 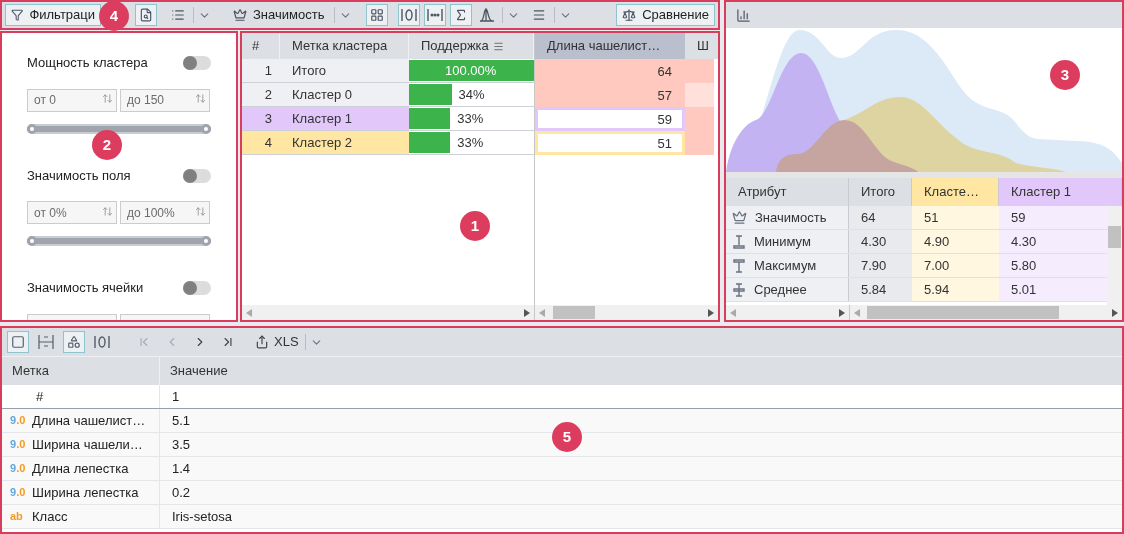 I want to click on column-header: Кластер 1, so click(x=1060, y=192).